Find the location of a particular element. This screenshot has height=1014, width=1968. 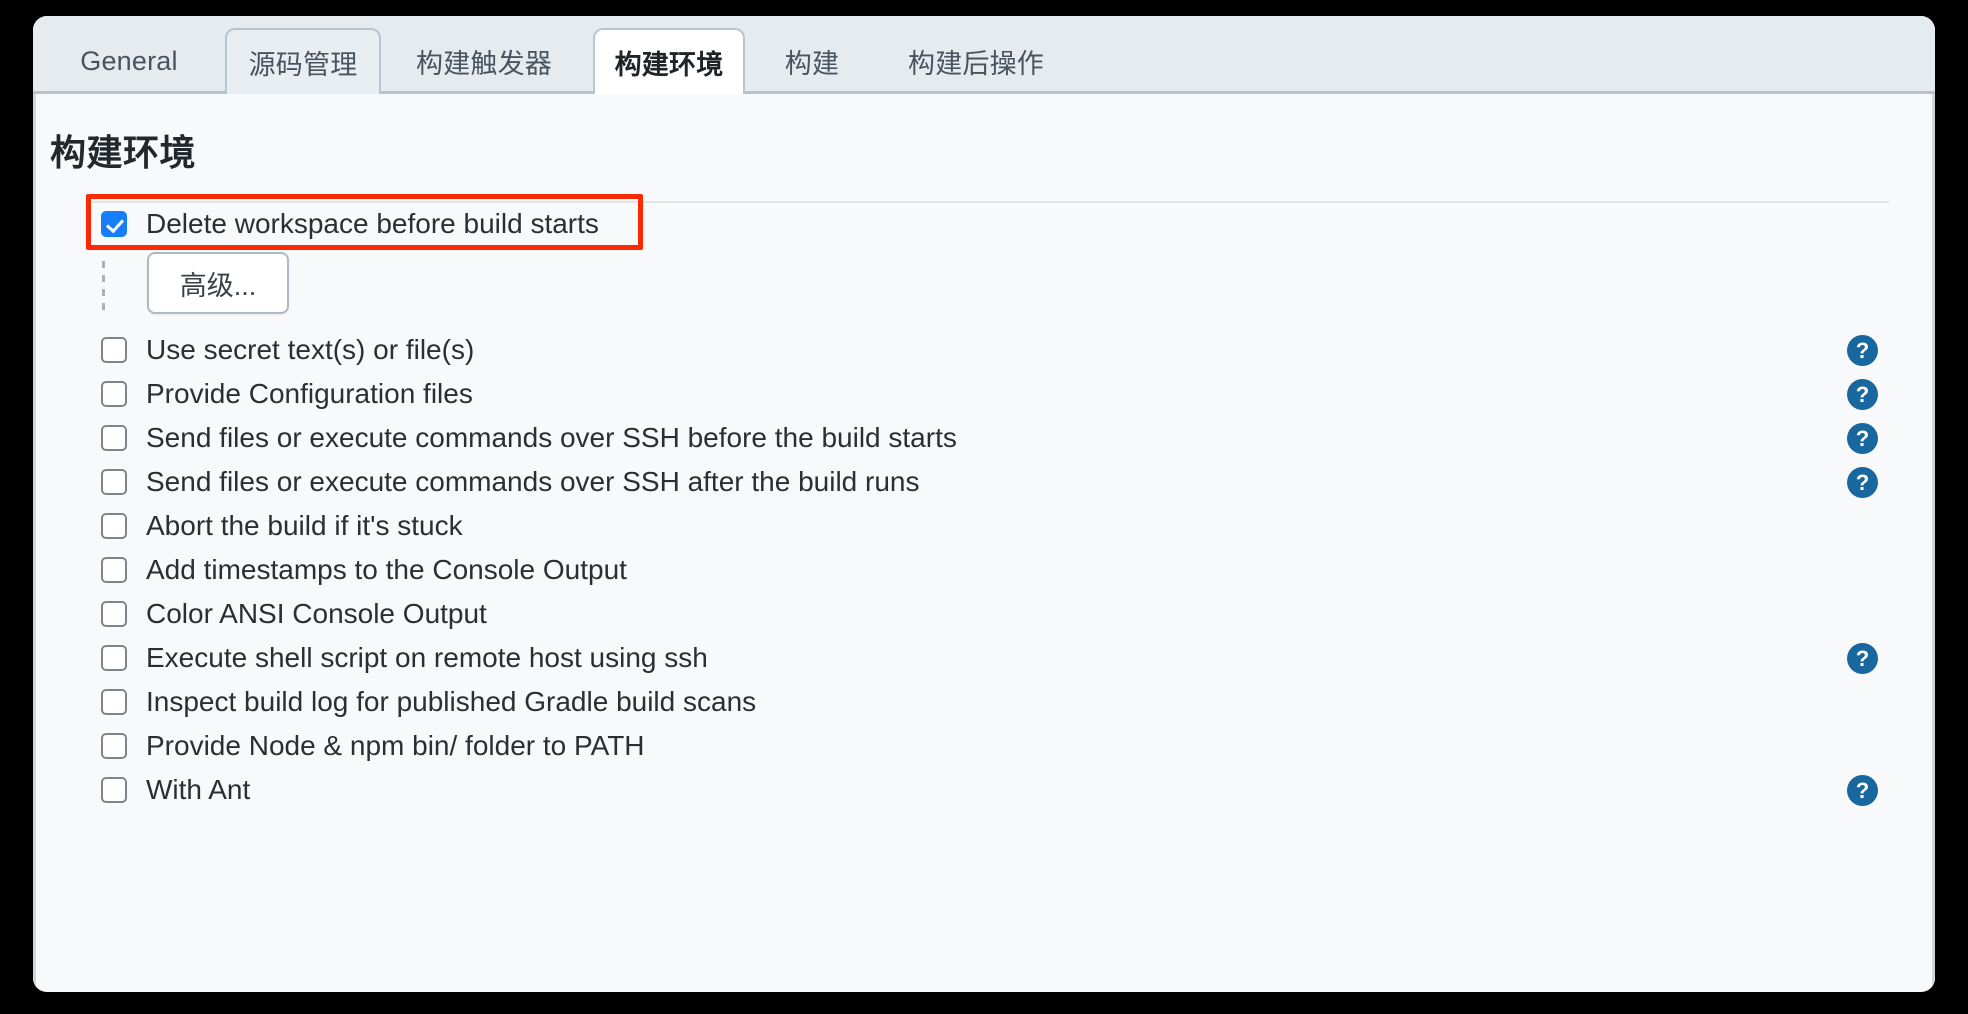

tab-label: 构建触发器 is located at coordinates (484, 63).